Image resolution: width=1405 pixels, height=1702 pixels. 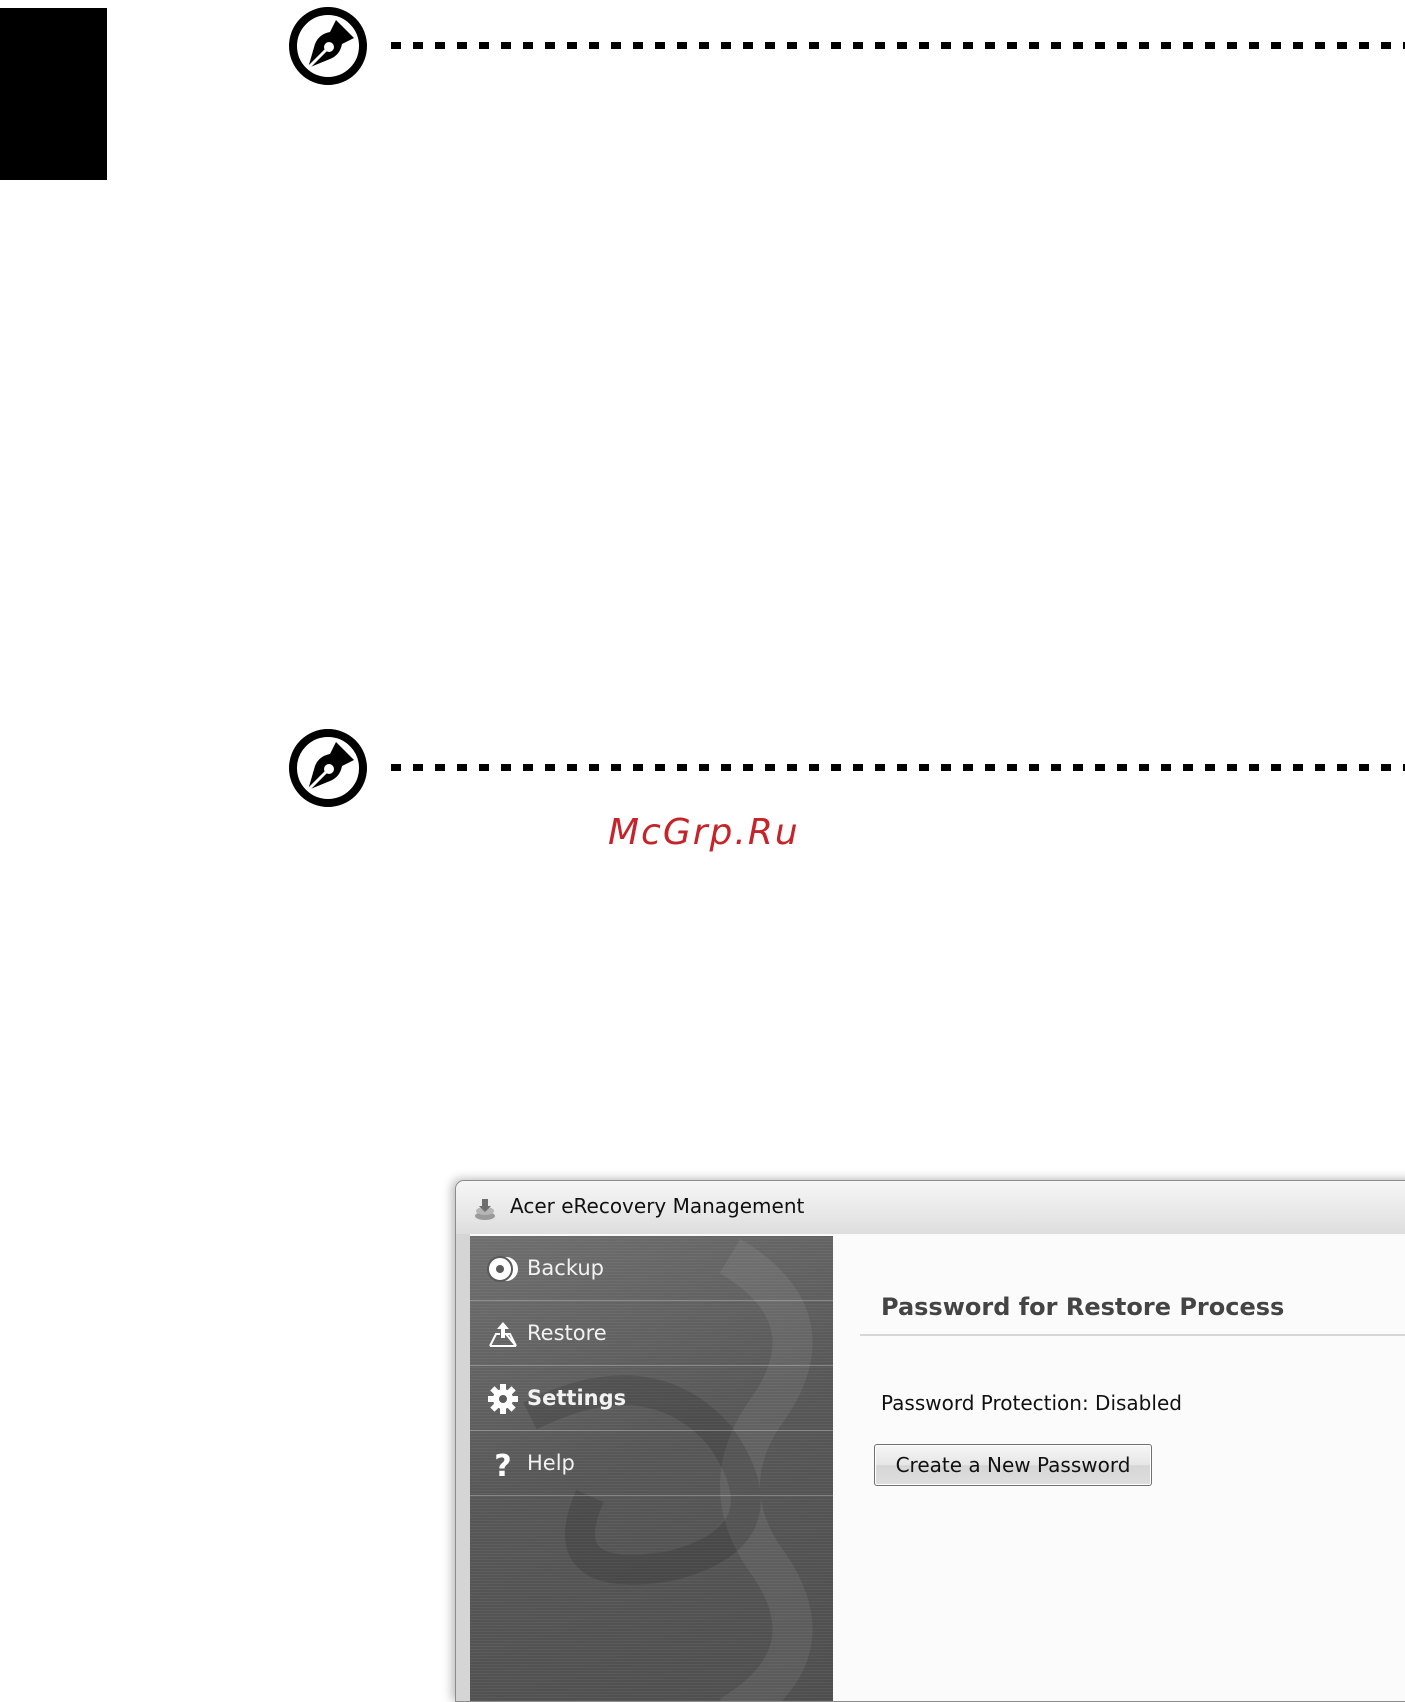 I want to click on page-side-tab, so click(x=53, y=94).